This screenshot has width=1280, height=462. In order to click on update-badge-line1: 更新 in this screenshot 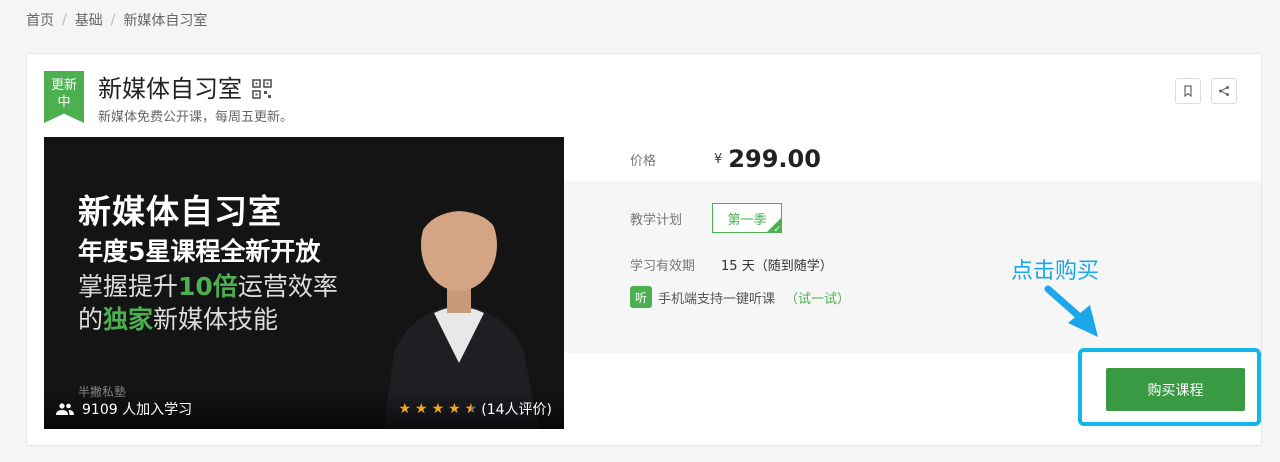, I will do `click(63, 85)`.